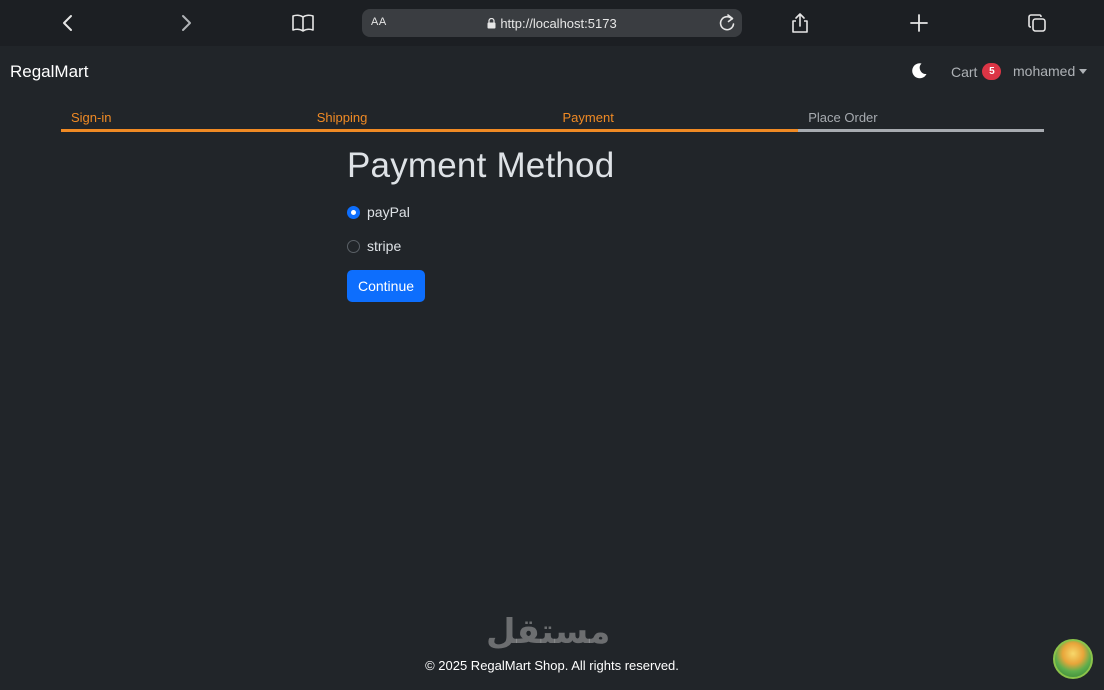 The image size is (1104, 690). I want to click on share-icon, so click(800, 23).